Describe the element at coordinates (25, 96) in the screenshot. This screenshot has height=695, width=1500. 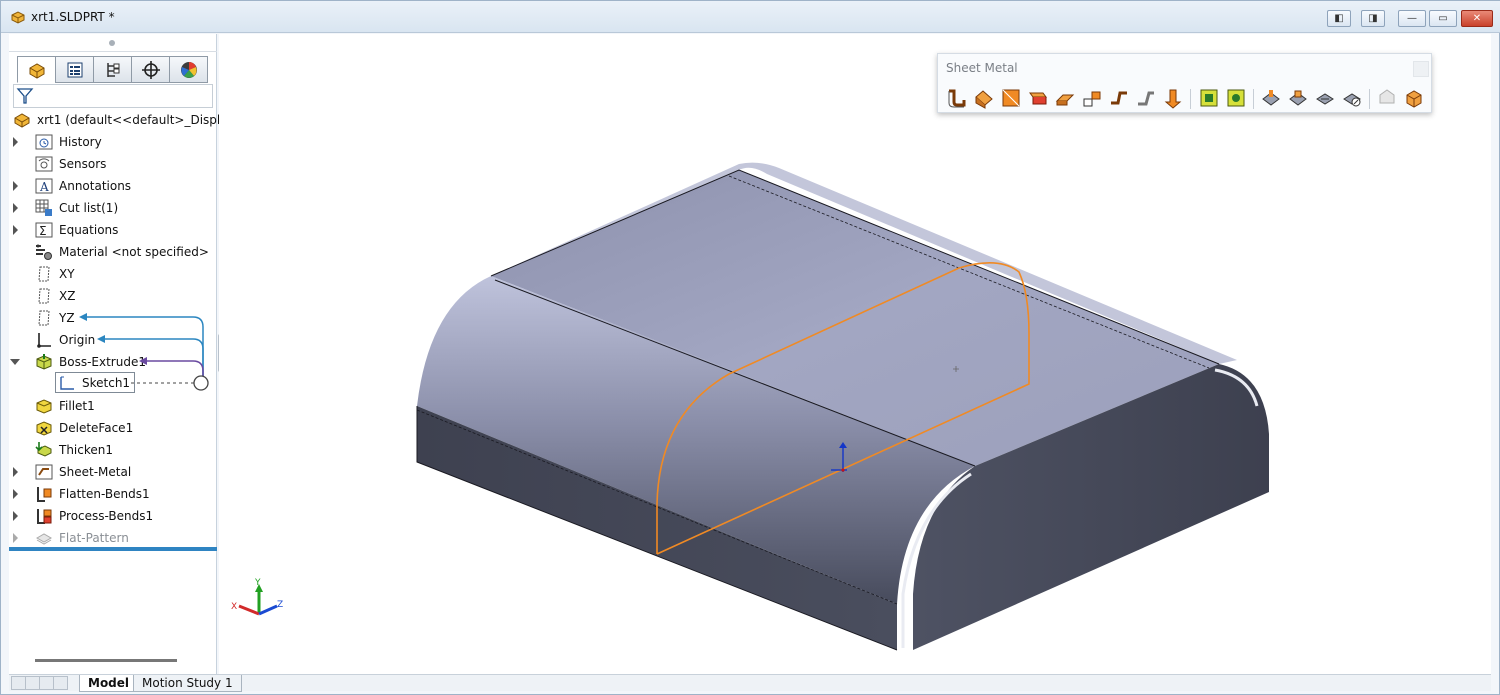
I see `filter-icon` at that location.